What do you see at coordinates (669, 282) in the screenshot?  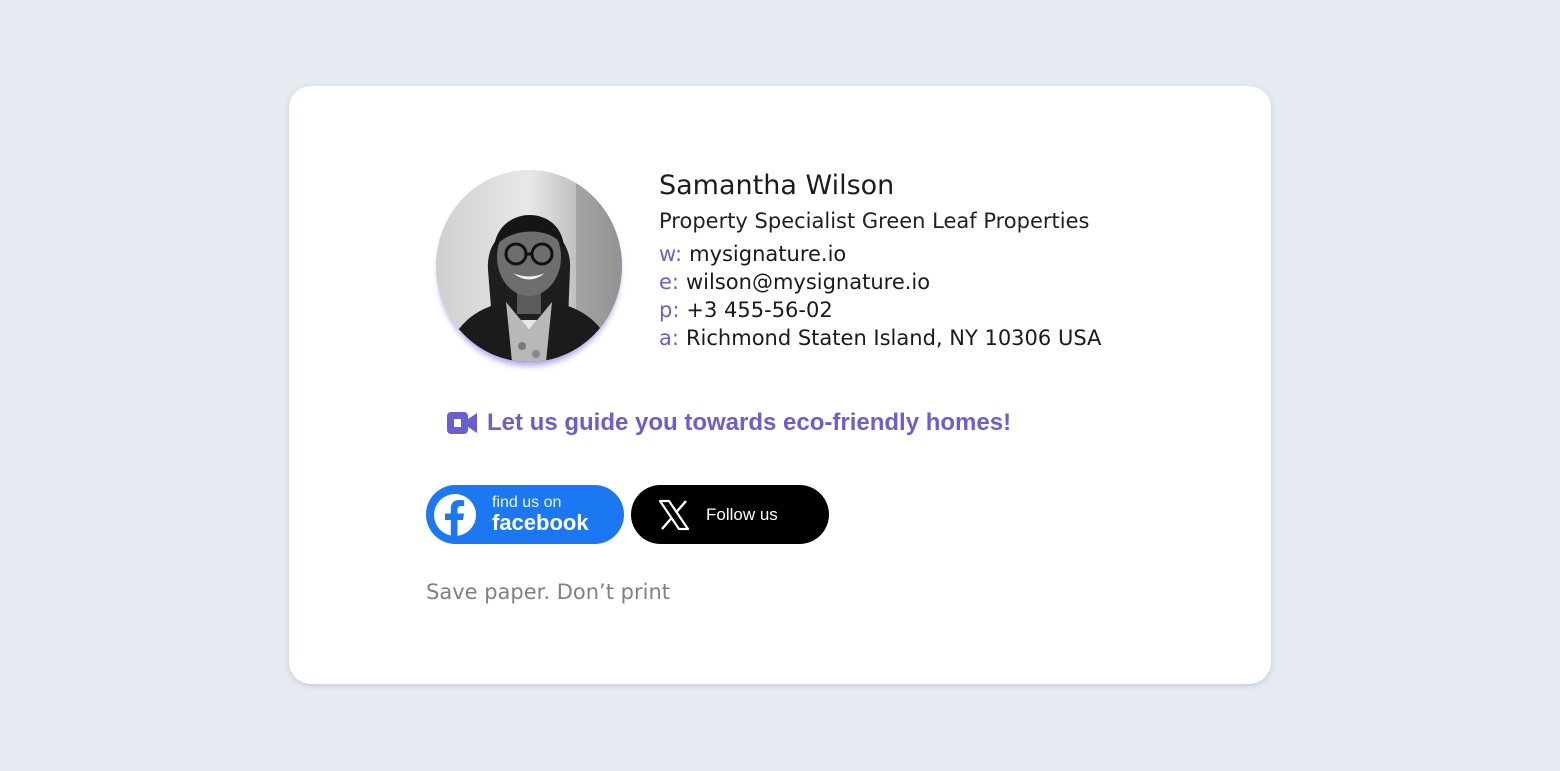 I see `contact-key: e:` at bounding box center [669, 282].